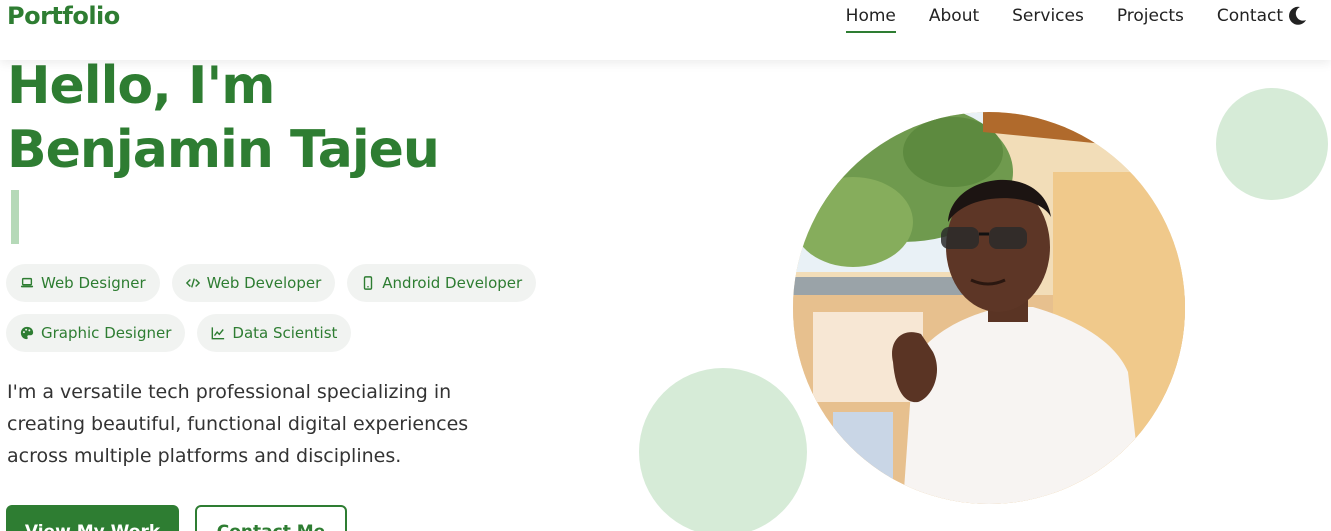 The width and height of the screenshot is (1331, 531). Describe the element at coordinates (1250, 19) in the screenshot. I see `nav-contact: Contact` at that location.